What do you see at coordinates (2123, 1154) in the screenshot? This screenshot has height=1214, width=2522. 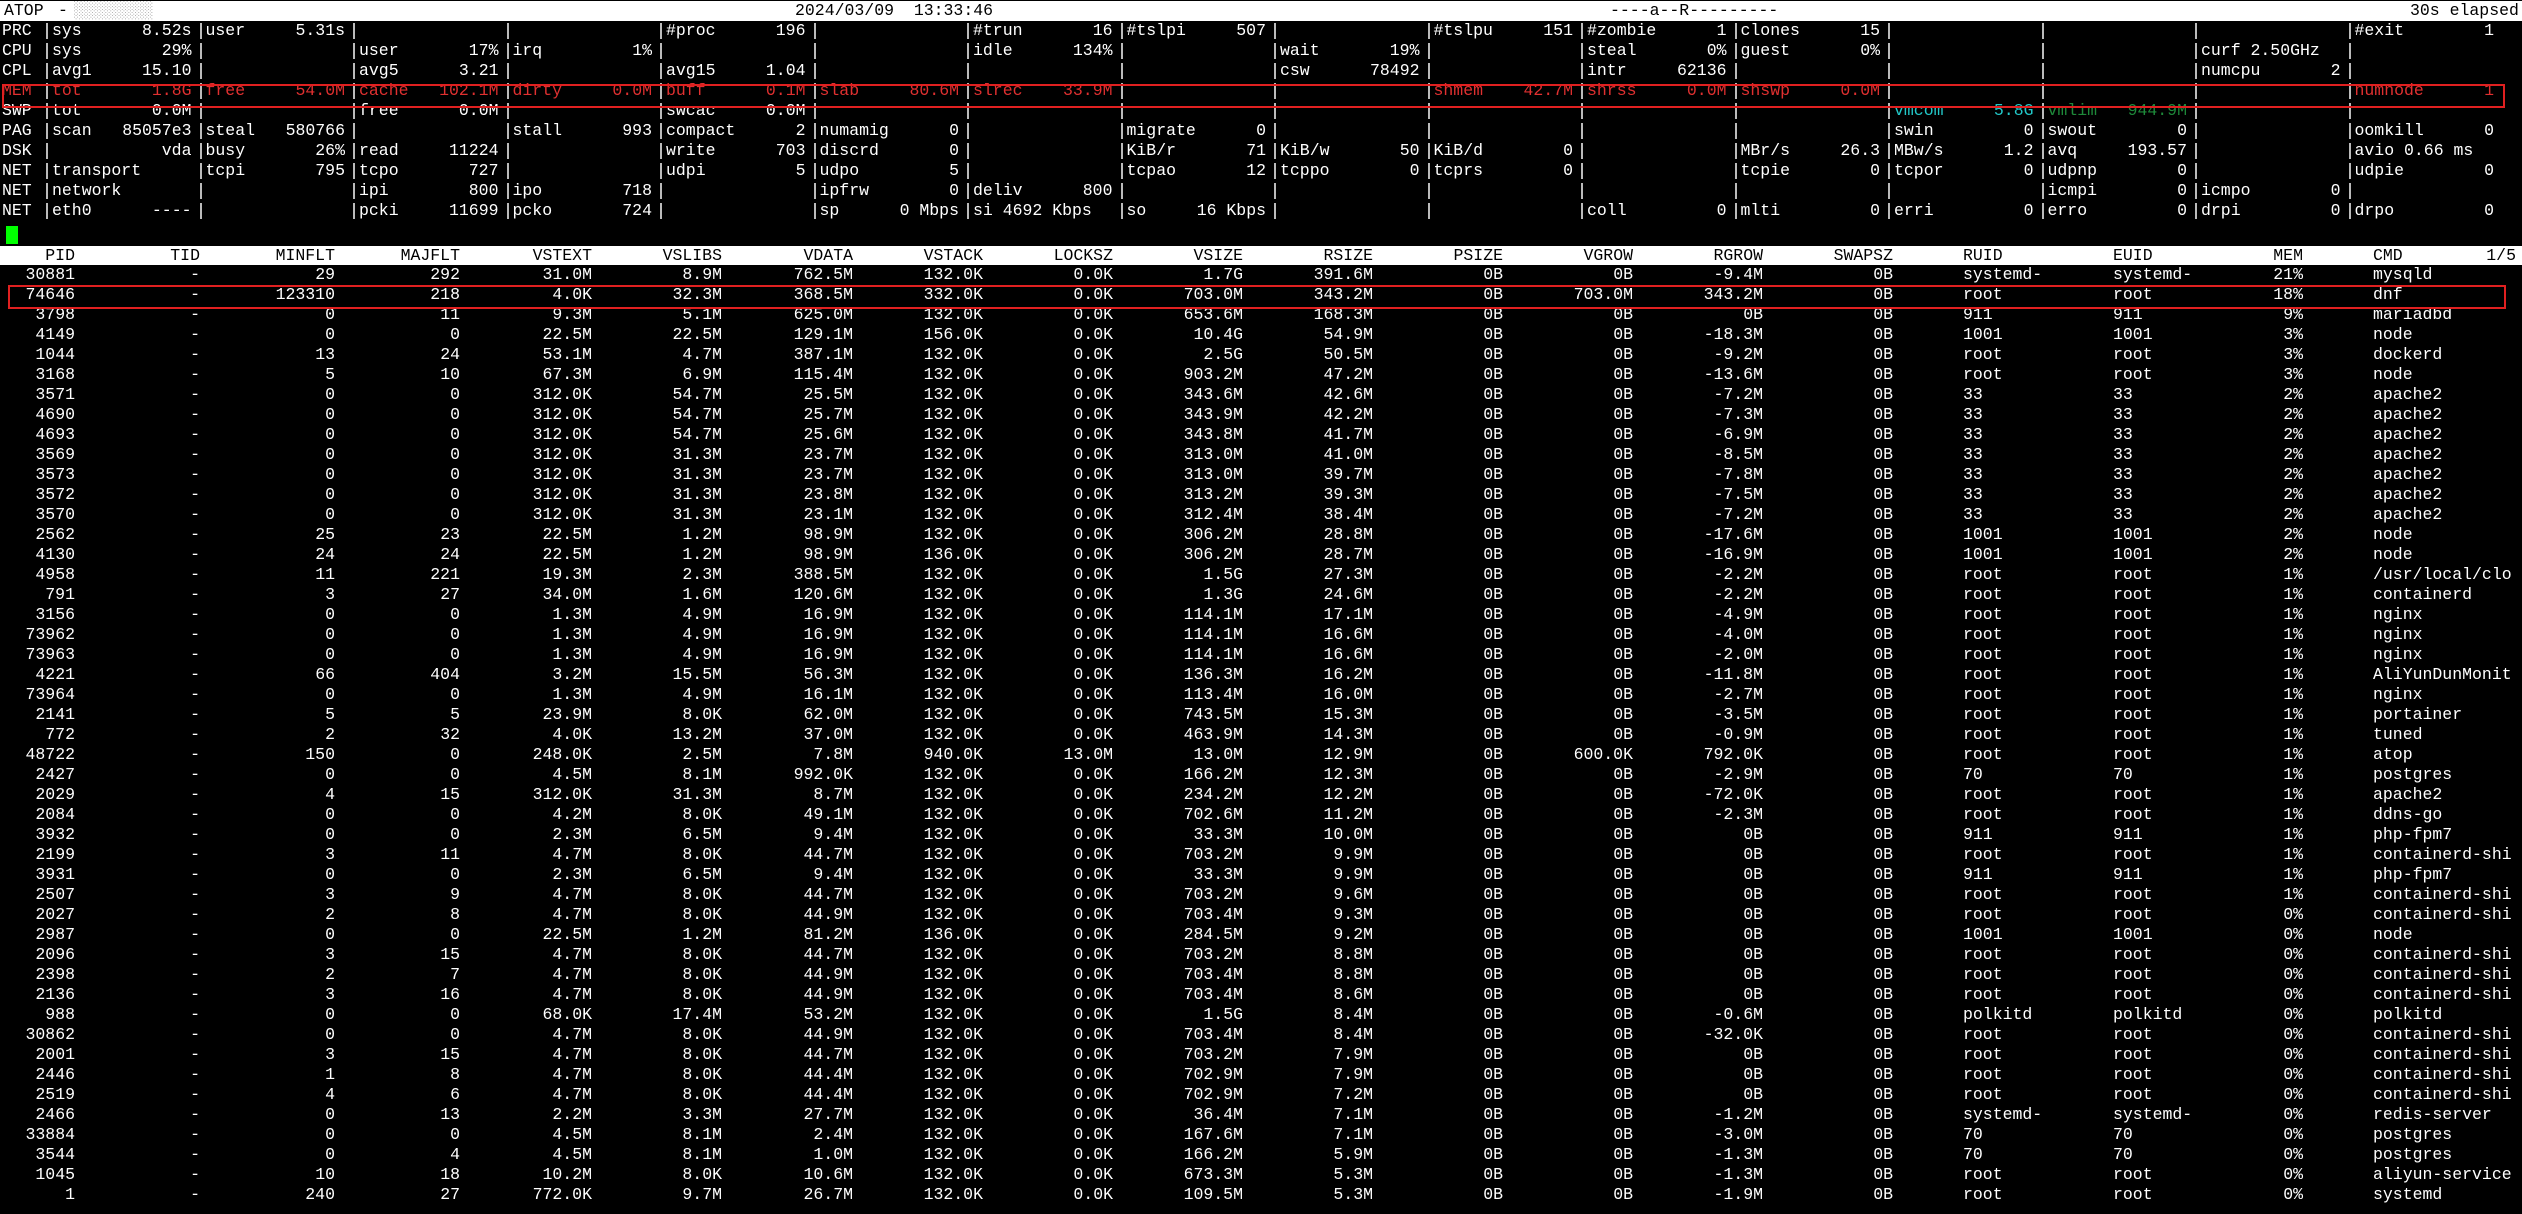 I see `cell-euid: 70` at bounding box center [2123, 1154].